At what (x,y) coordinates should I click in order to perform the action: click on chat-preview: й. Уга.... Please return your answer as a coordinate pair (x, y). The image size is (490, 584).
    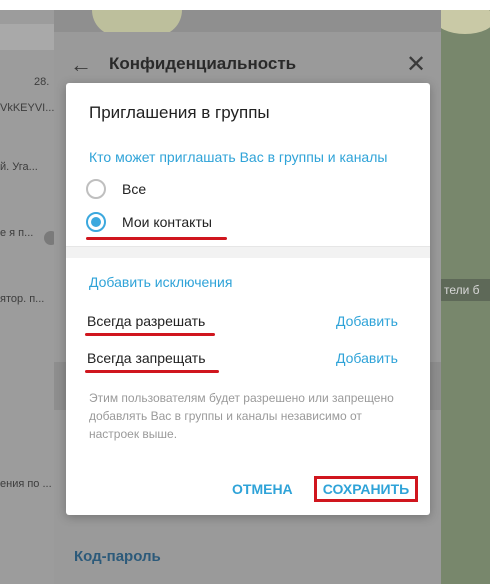
    Looking at the image, I should click on (19, 167).